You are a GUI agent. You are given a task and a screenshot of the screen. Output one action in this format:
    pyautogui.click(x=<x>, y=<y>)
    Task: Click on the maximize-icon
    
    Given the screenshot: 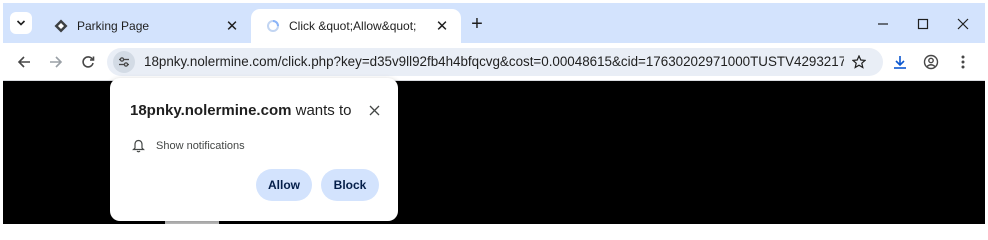 What is the action you would take?
    pyautogui.click(x=923, y=24)
    